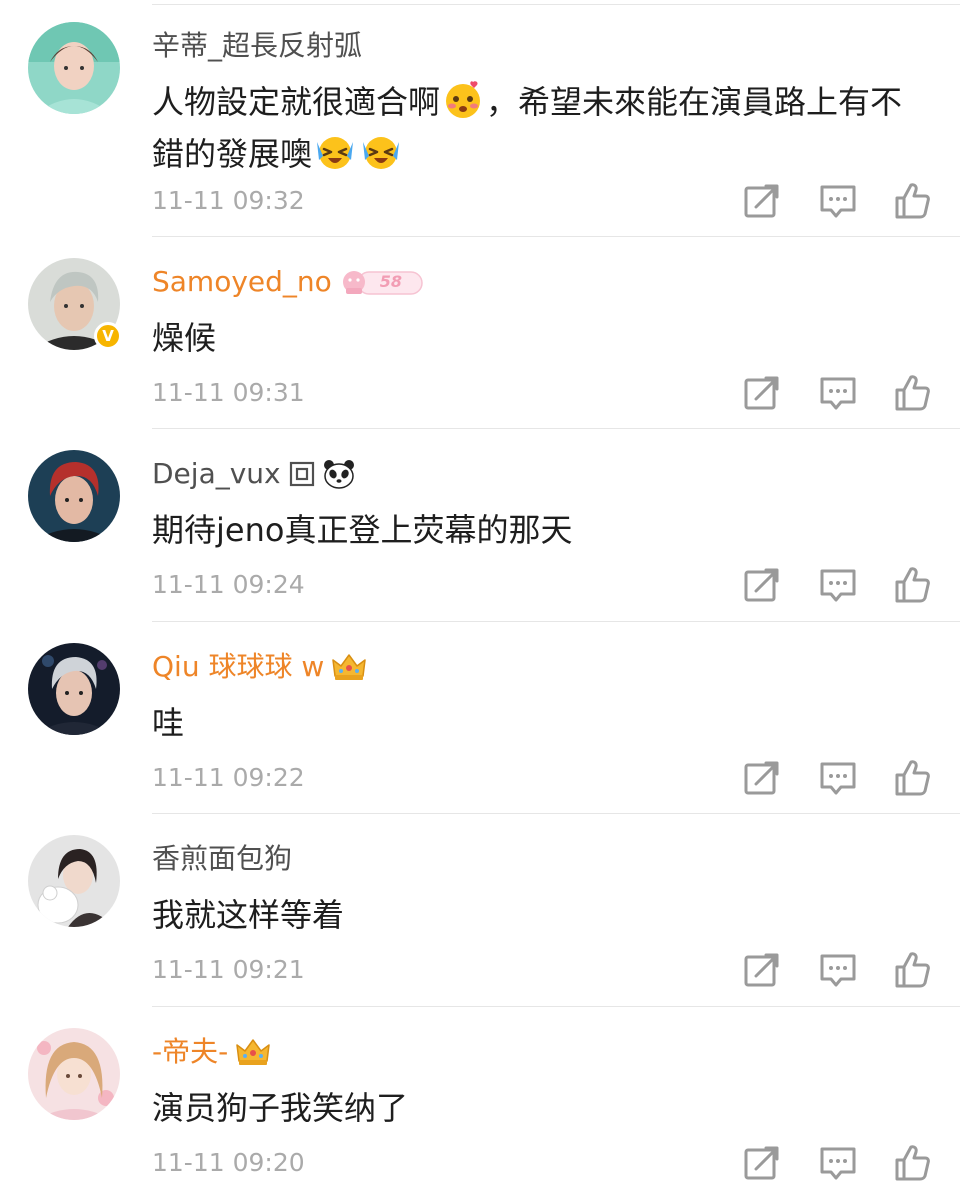 The height and width of the screenshot is (1195, 960). What do you see at coordinates (302, 474) in the screenshot?
I see `follow-back-icon` at bounding box center [302, 474].